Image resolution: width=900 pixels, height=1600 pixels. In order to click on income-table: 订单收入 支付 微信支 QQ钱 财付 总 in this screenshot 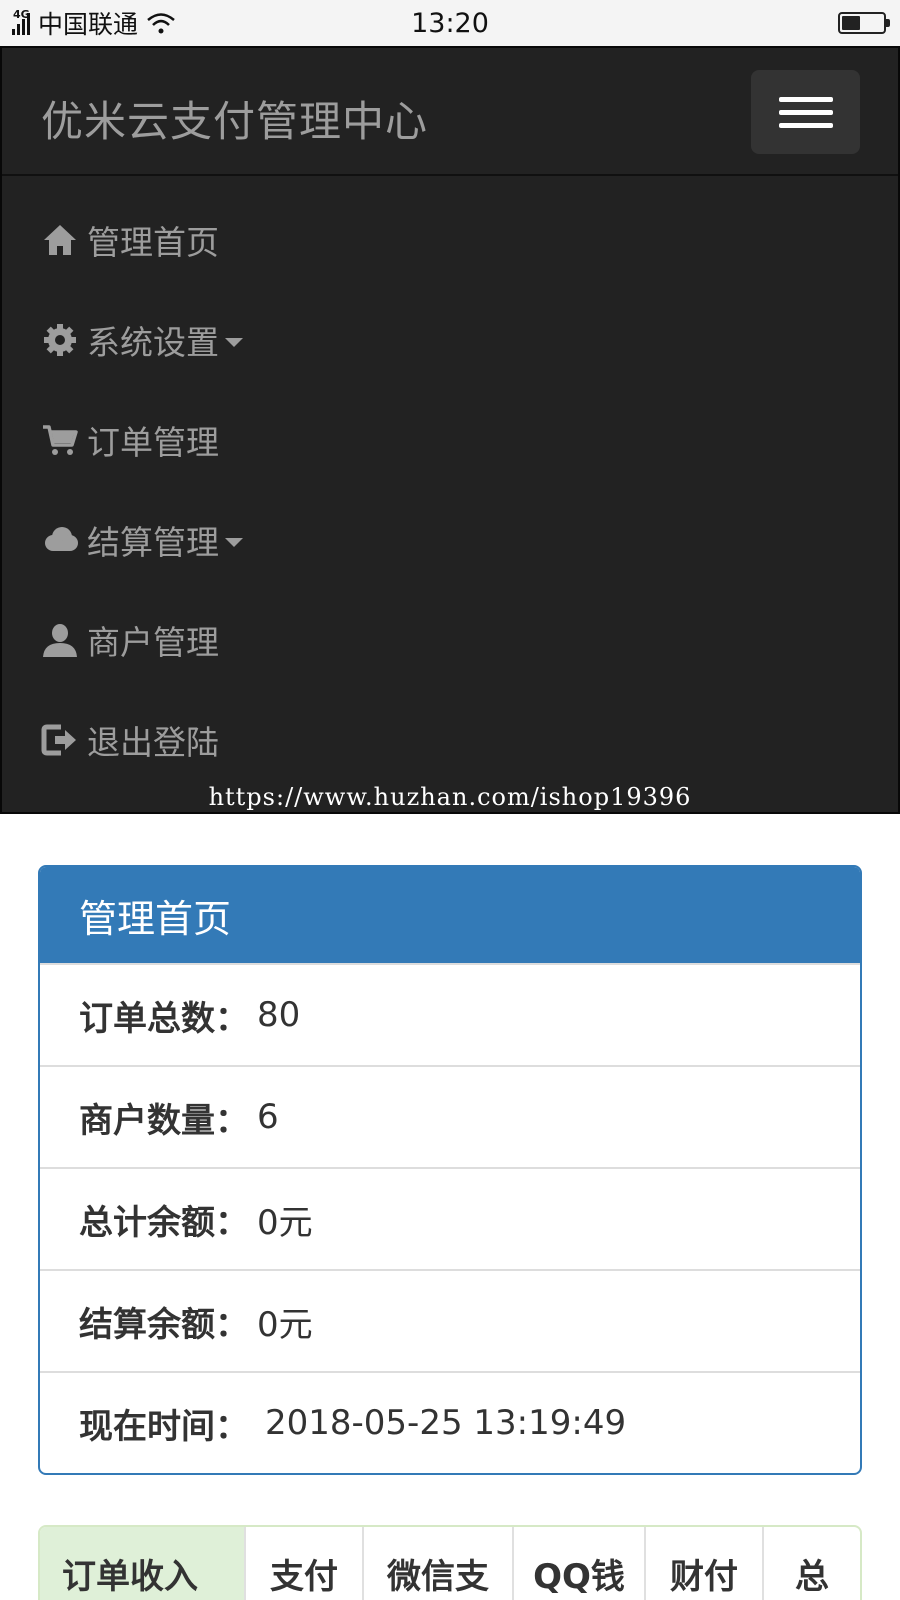, I will do `click(450, 1562)`.